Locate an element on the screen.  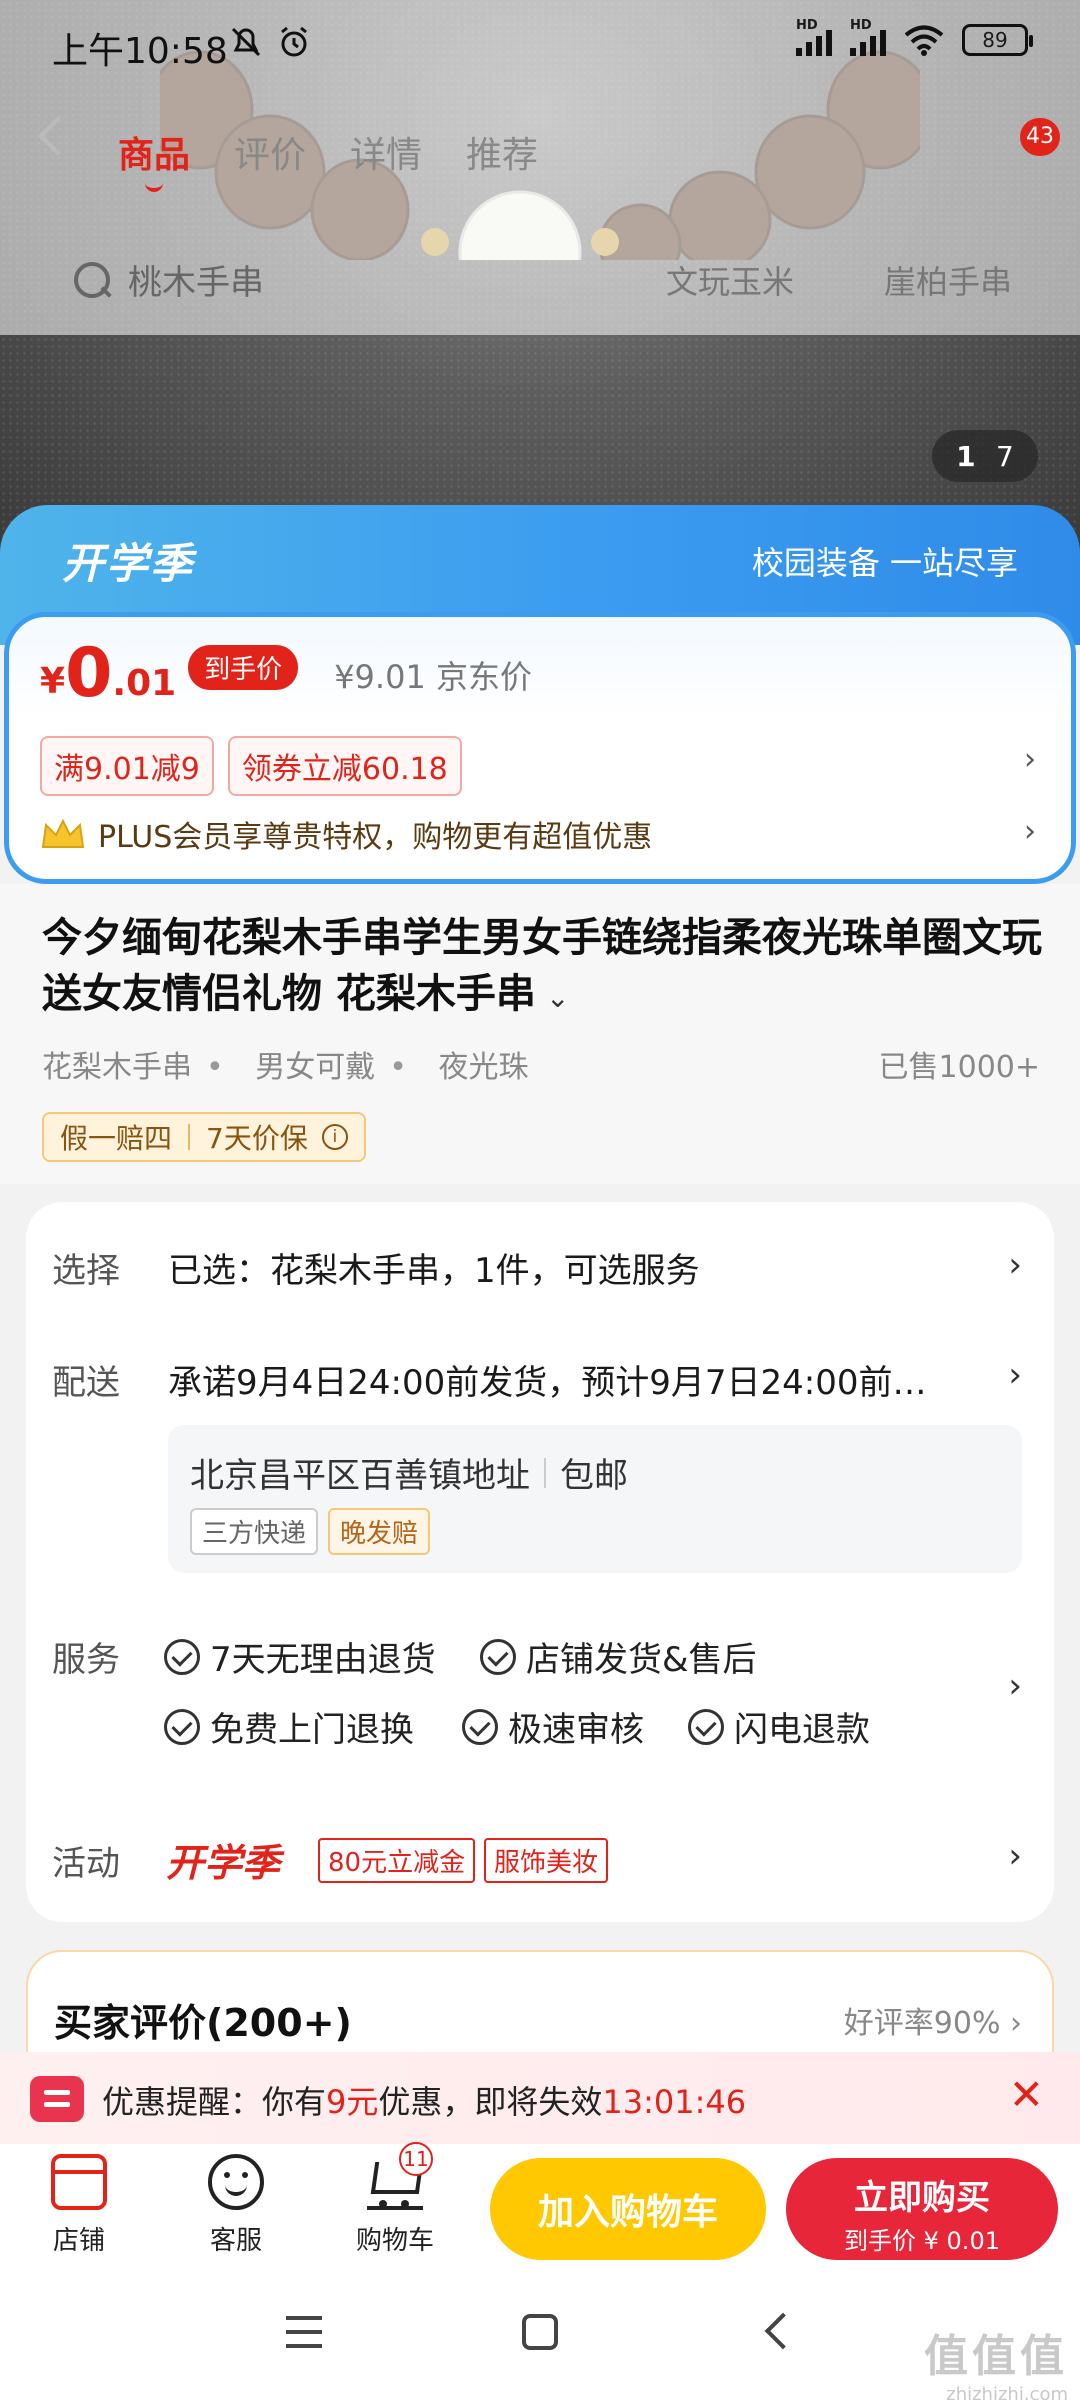
status-right-icons: HD HD 89 is located at coordinates (914, 37).